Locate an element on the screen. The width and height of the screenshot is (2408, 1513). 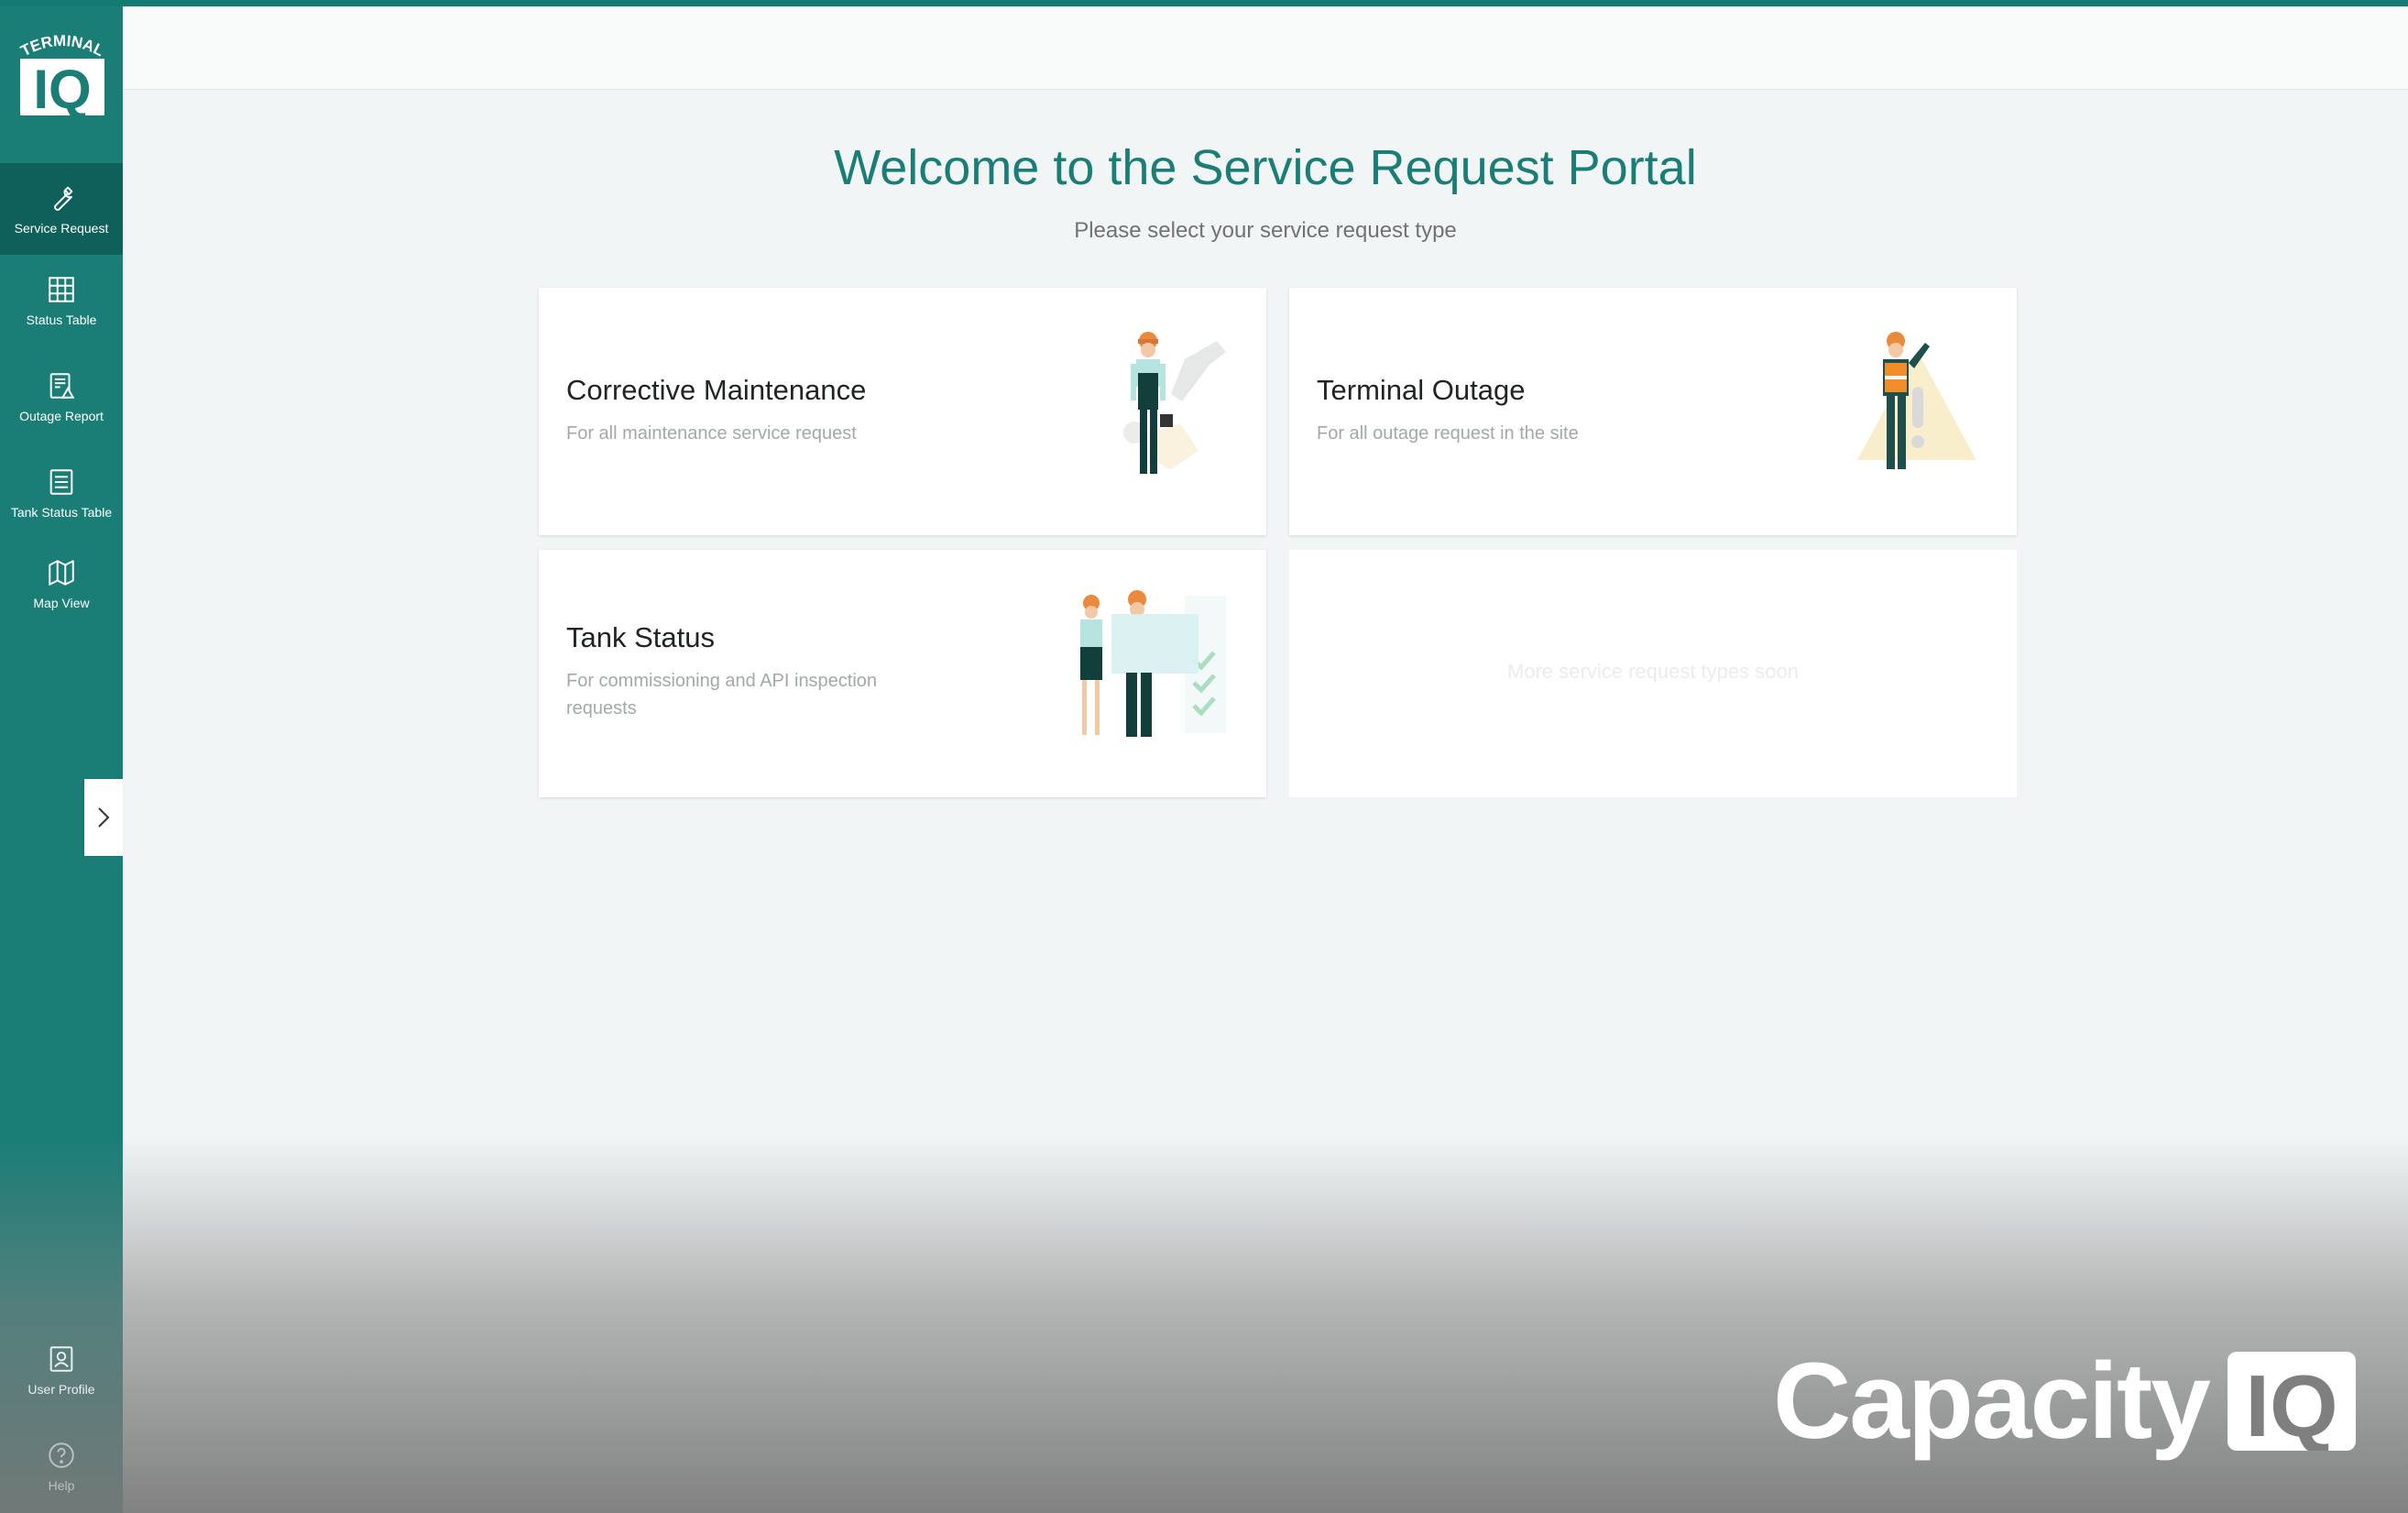
card-title: Terminal Outage is located at coordinates (1421, 390).